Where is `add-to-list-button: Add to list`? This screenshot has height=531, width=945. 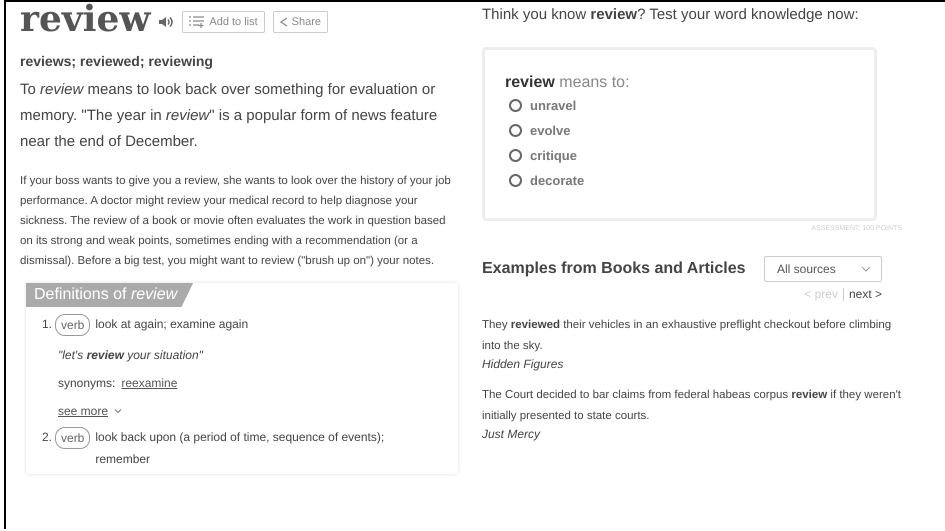 add-to-list-button: Add to list is located at coordinates (223, 22).